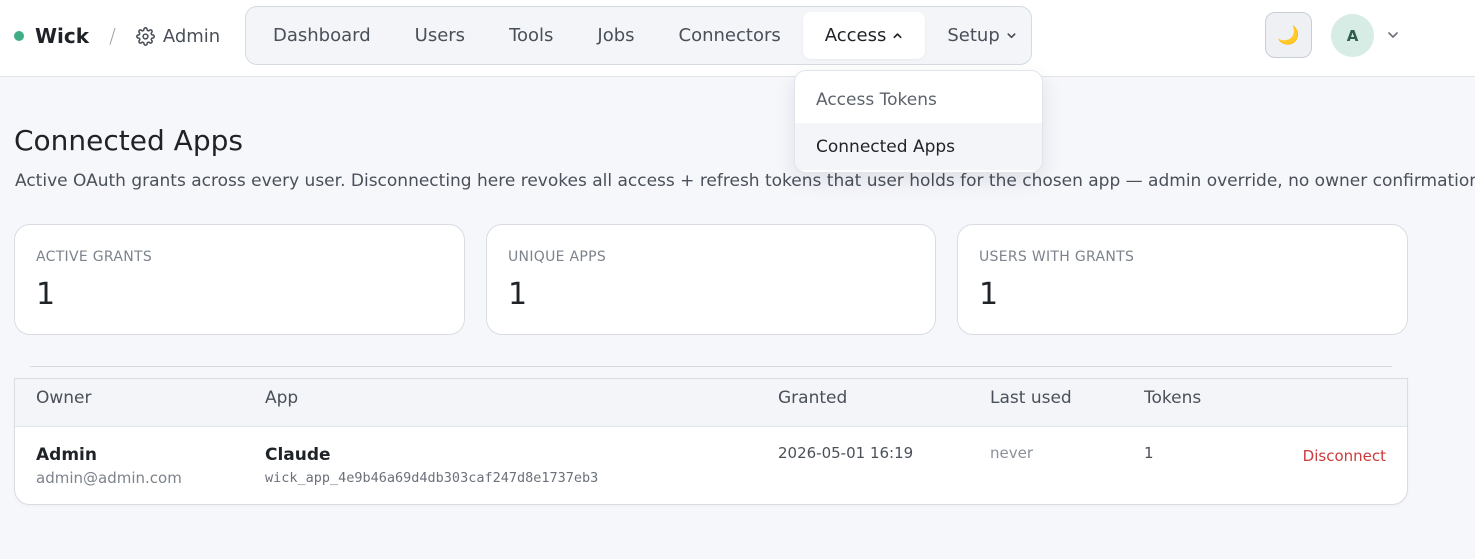  What do you see at coordinates (1173, 398) in the screenshot?
I see `column-header-tokens: Tokens` at bounding box center [1173, 398].